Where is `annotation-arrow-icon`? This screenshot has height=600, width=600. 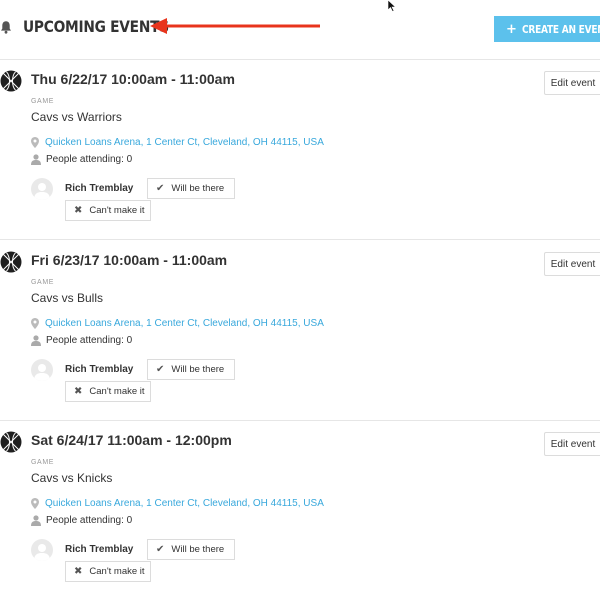
annotation-arrow-icon is located at coordinates (235, 26).